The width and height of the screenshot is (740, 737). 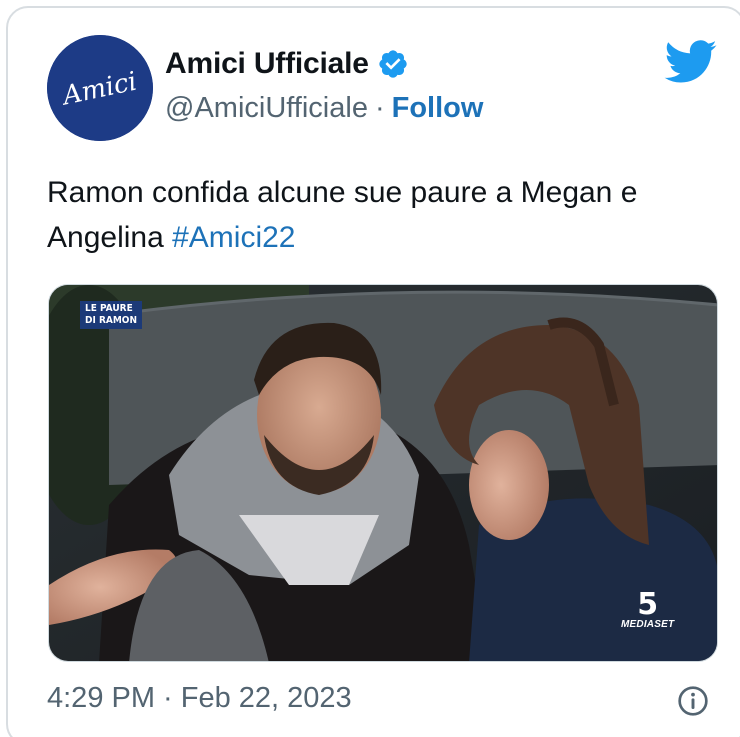 What do you see at coordinates (100, 88) in the screenshot?
I see `avatar: Amici` at bounding box center [100, 88].